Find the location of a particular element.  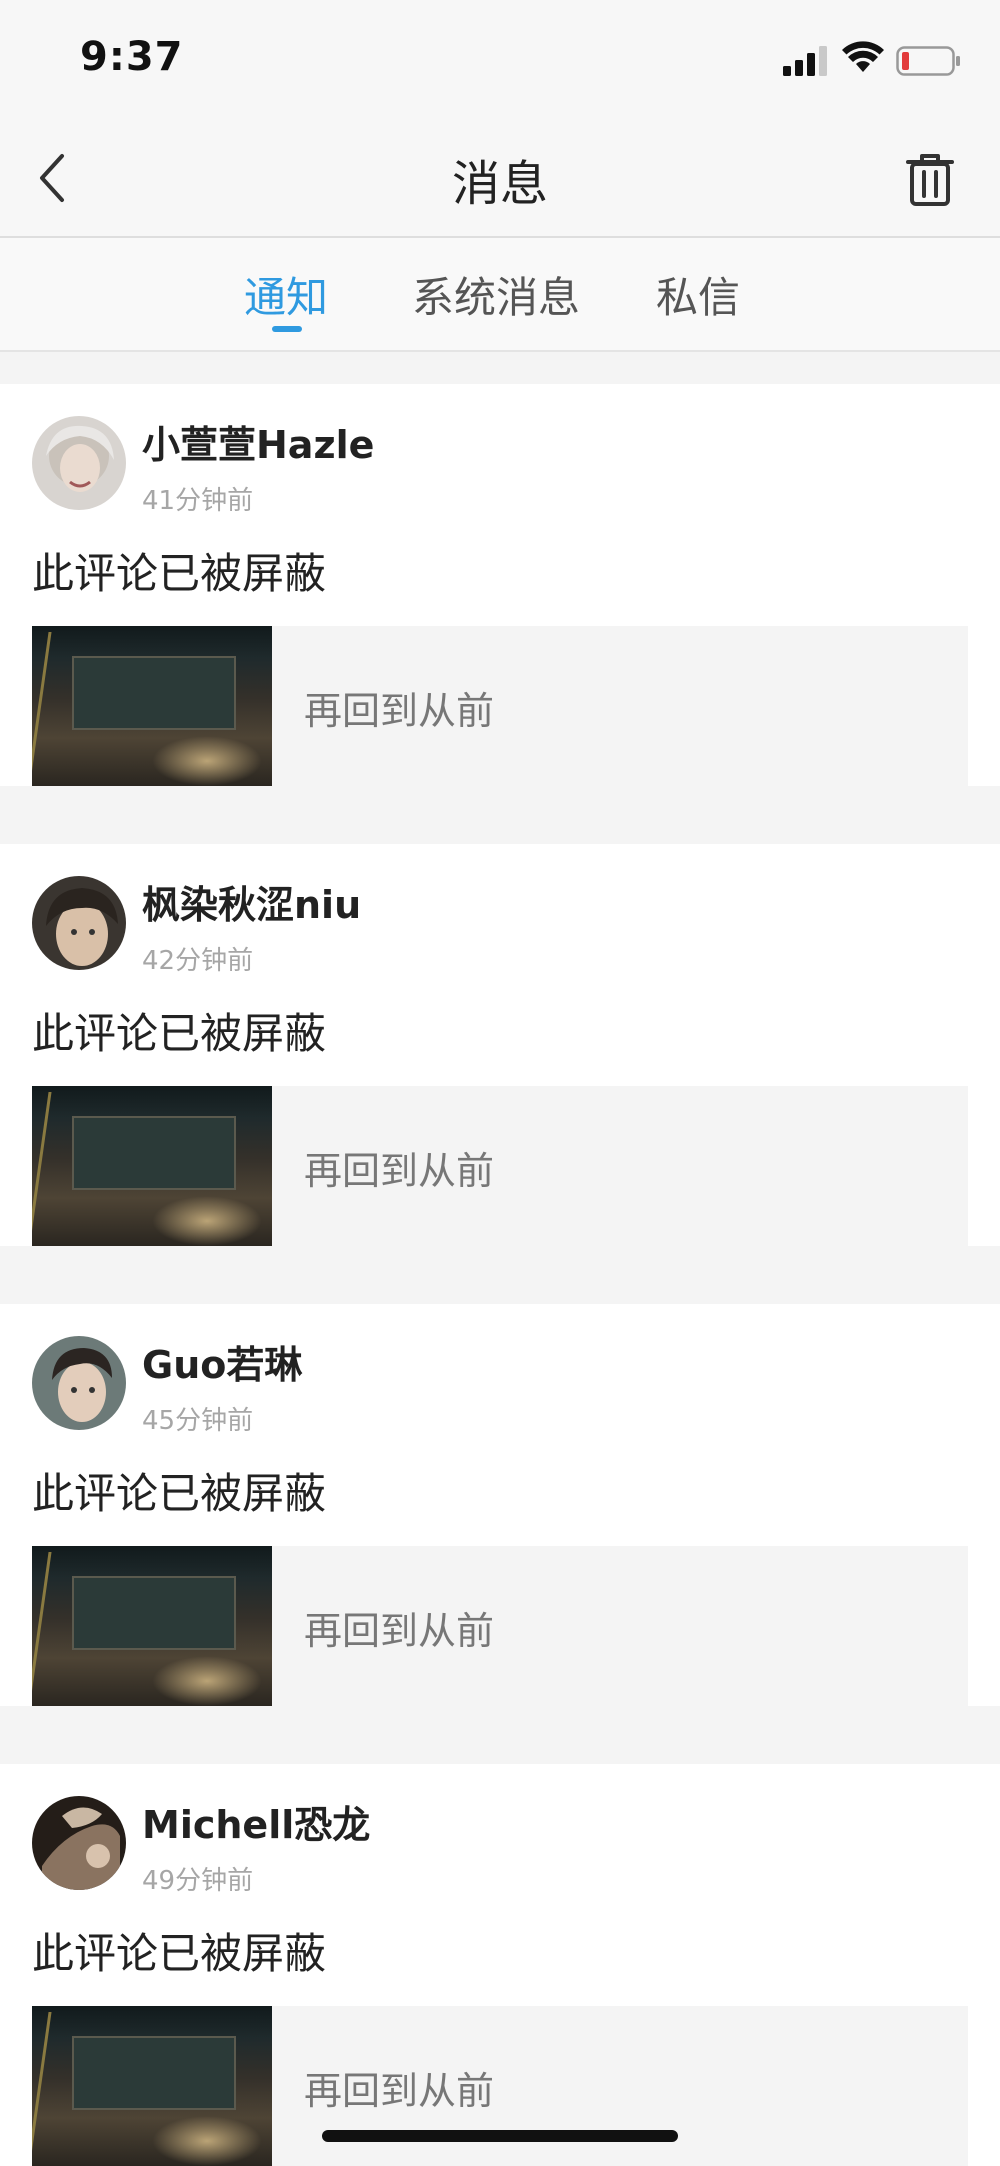

top-bar: 9:37 消息 is located at coordinates (500, 119).